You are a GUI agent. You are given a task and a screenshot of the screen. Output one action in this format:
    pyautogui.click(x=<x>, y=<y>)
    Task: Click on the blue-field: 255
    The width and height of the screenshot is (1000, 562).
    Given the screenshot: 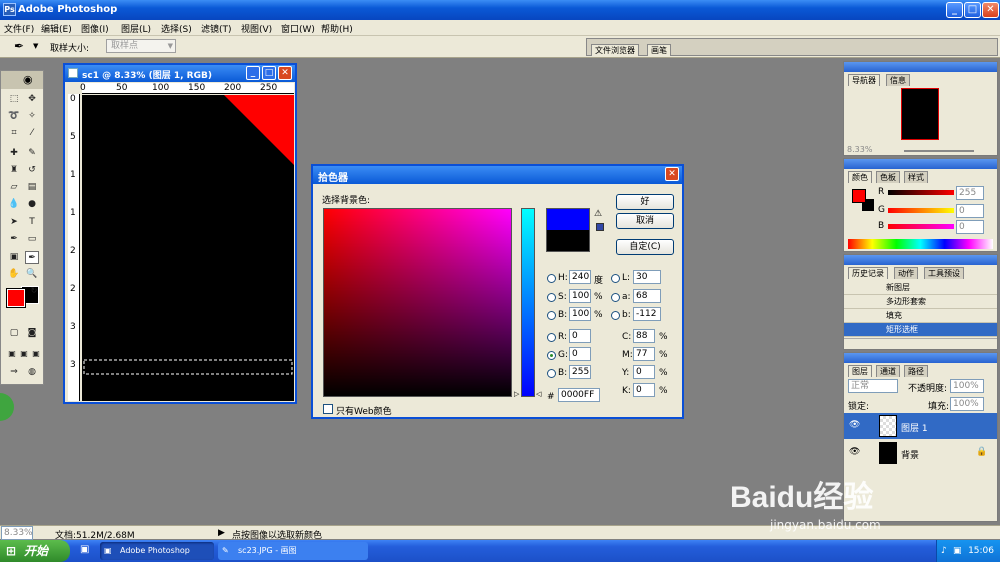 What is the action you would take?
    pyautogui.click(x=580, y=372)
    